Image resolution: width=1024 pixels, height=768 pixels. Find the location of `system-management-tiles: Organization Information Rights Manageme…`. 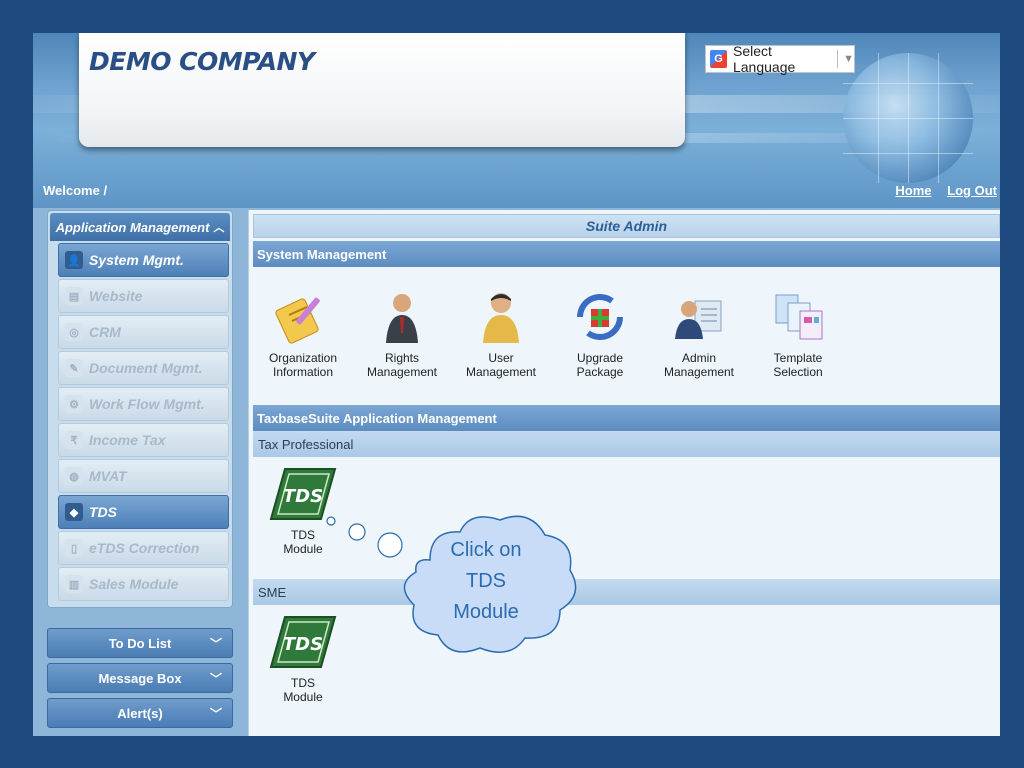

system-management-tiles: Organization Information Rights Manageme… is located at coordinates (626, 336).